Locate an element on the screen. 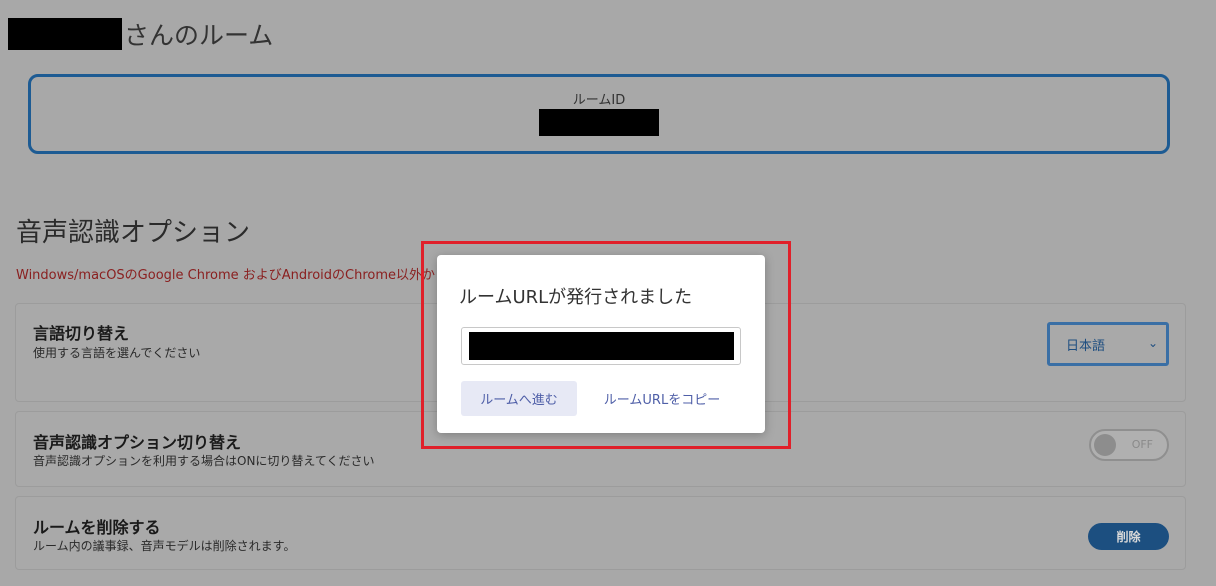 The width and height of the screenshot is (1216, 586). room-id-label: ルームID is located at coordinates (599, 100).